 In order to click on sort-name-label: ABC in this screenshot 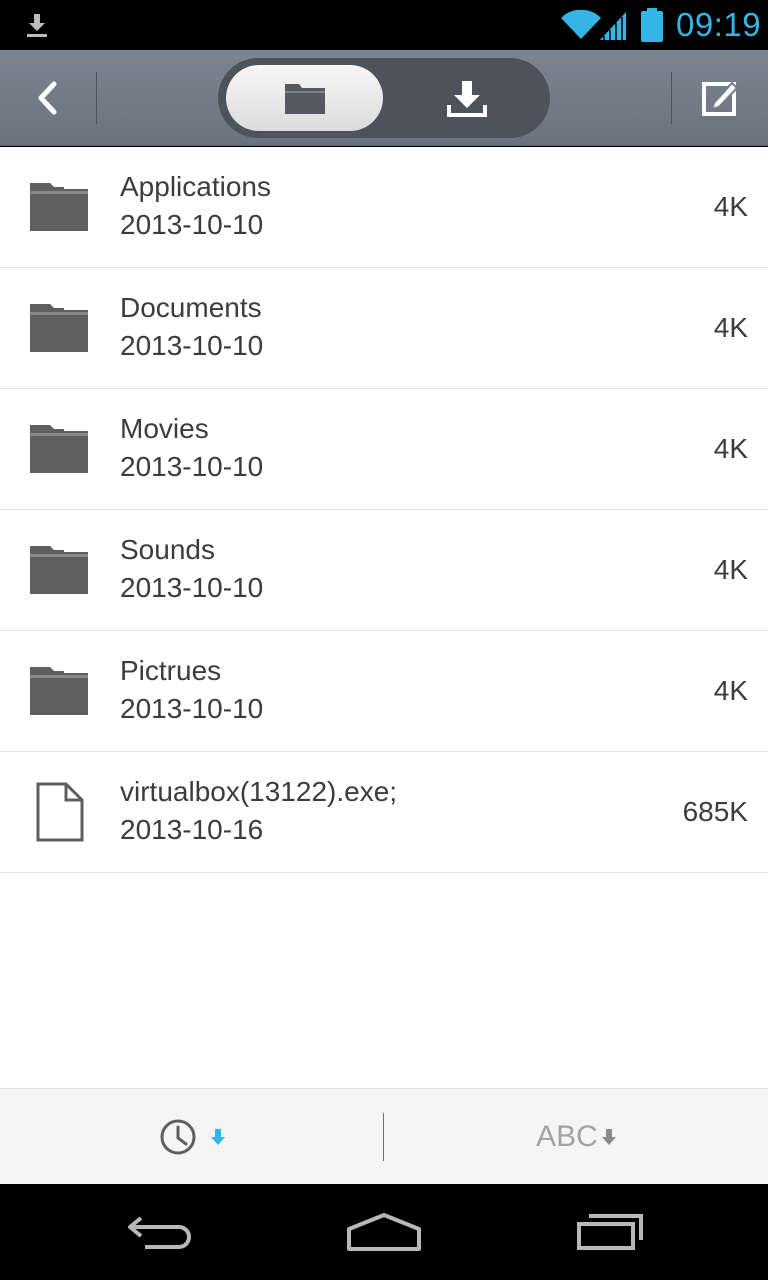, I will do `click(567, 1136)`.